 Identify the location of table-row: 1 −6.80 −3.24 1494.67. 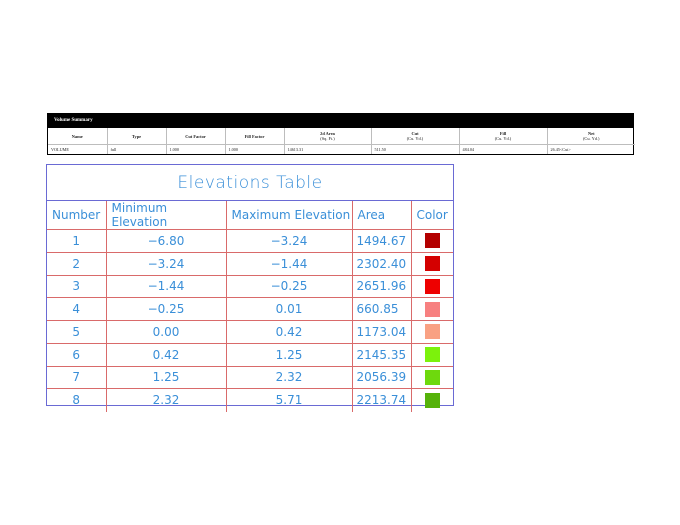
(250, 241).